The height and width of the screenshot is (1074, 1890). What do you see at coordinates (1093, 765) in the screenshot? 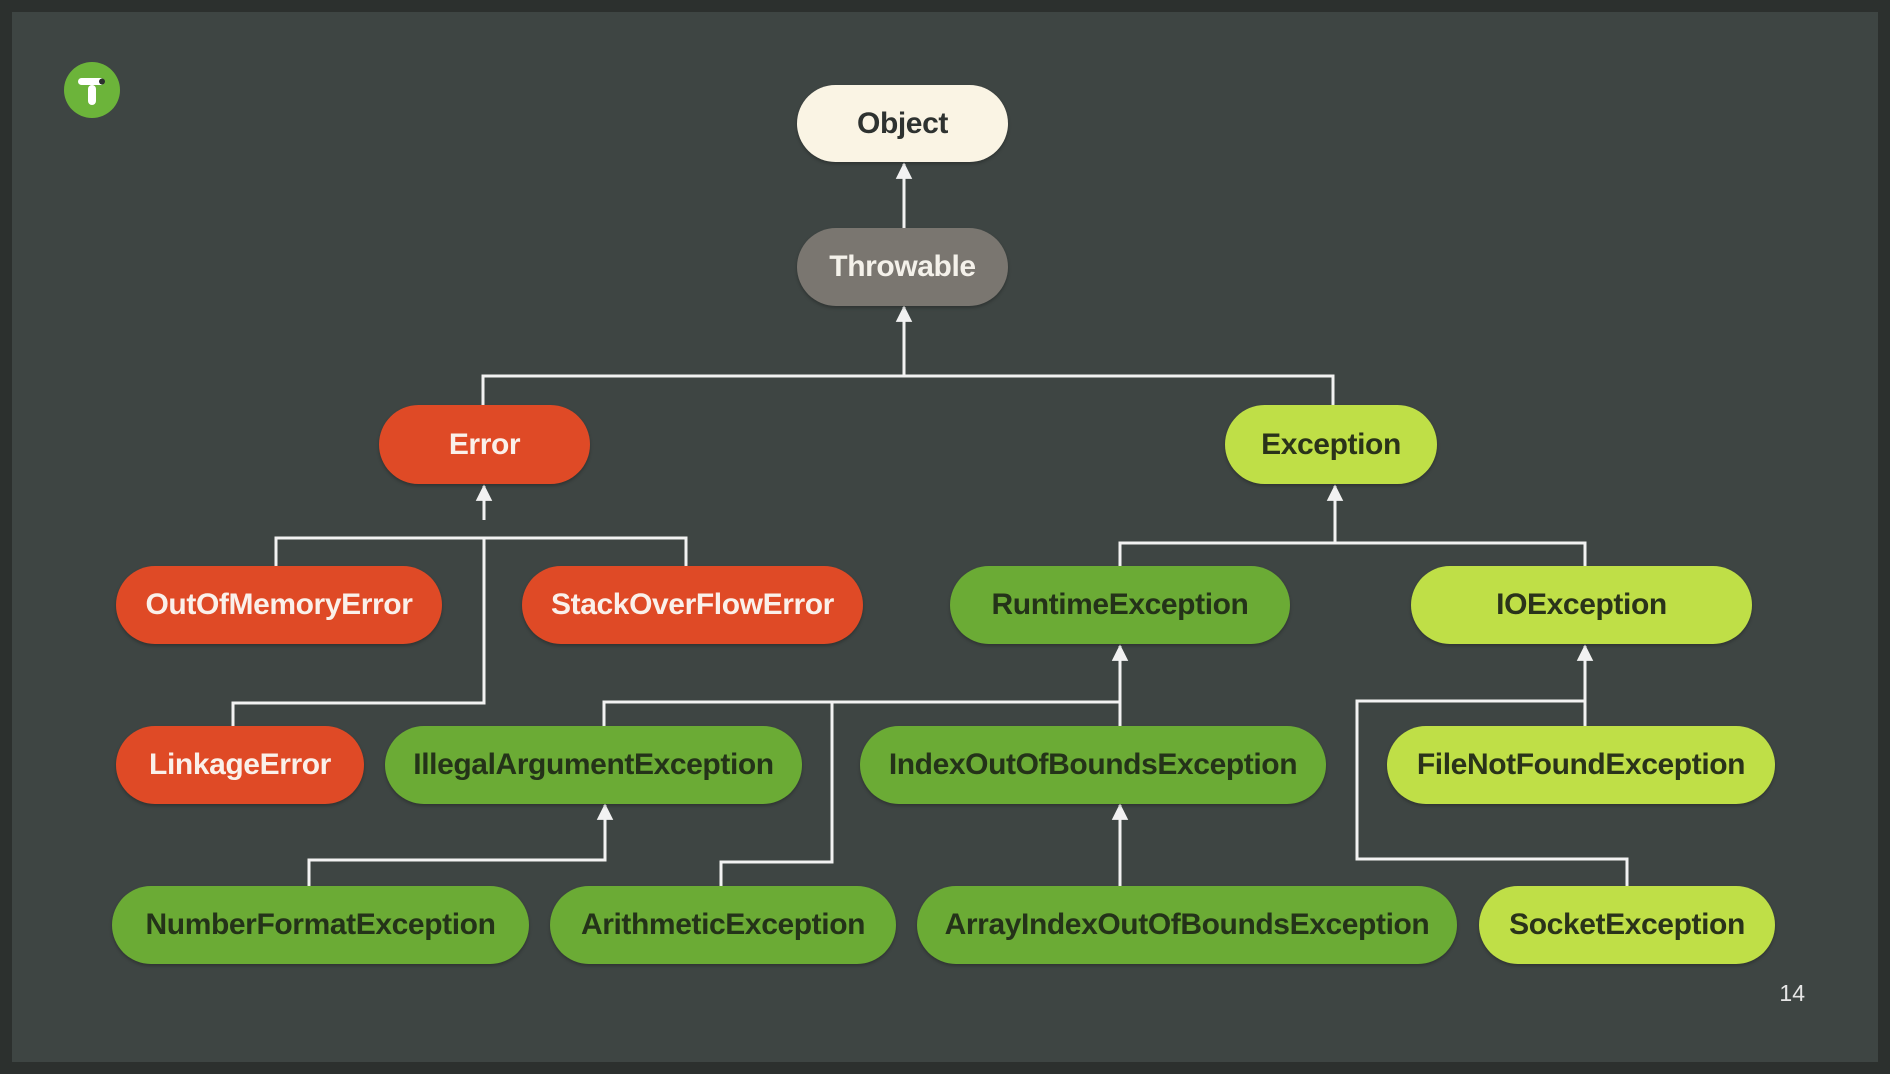
I see `node-index-out-of-bounds-exception: IndexOutOfBoundsException` at bounding box center [1093, 765].